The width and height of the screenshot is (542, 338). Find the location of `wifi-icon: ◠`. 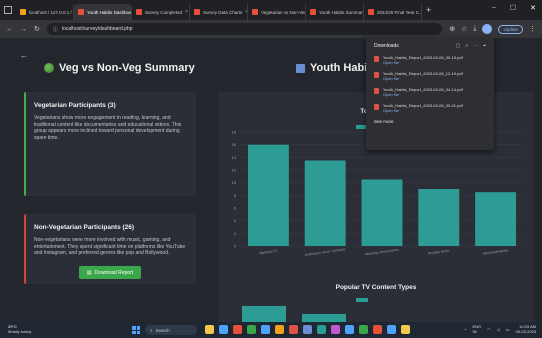

wifi-icon: ◠ is located at coordinates (489, 329).